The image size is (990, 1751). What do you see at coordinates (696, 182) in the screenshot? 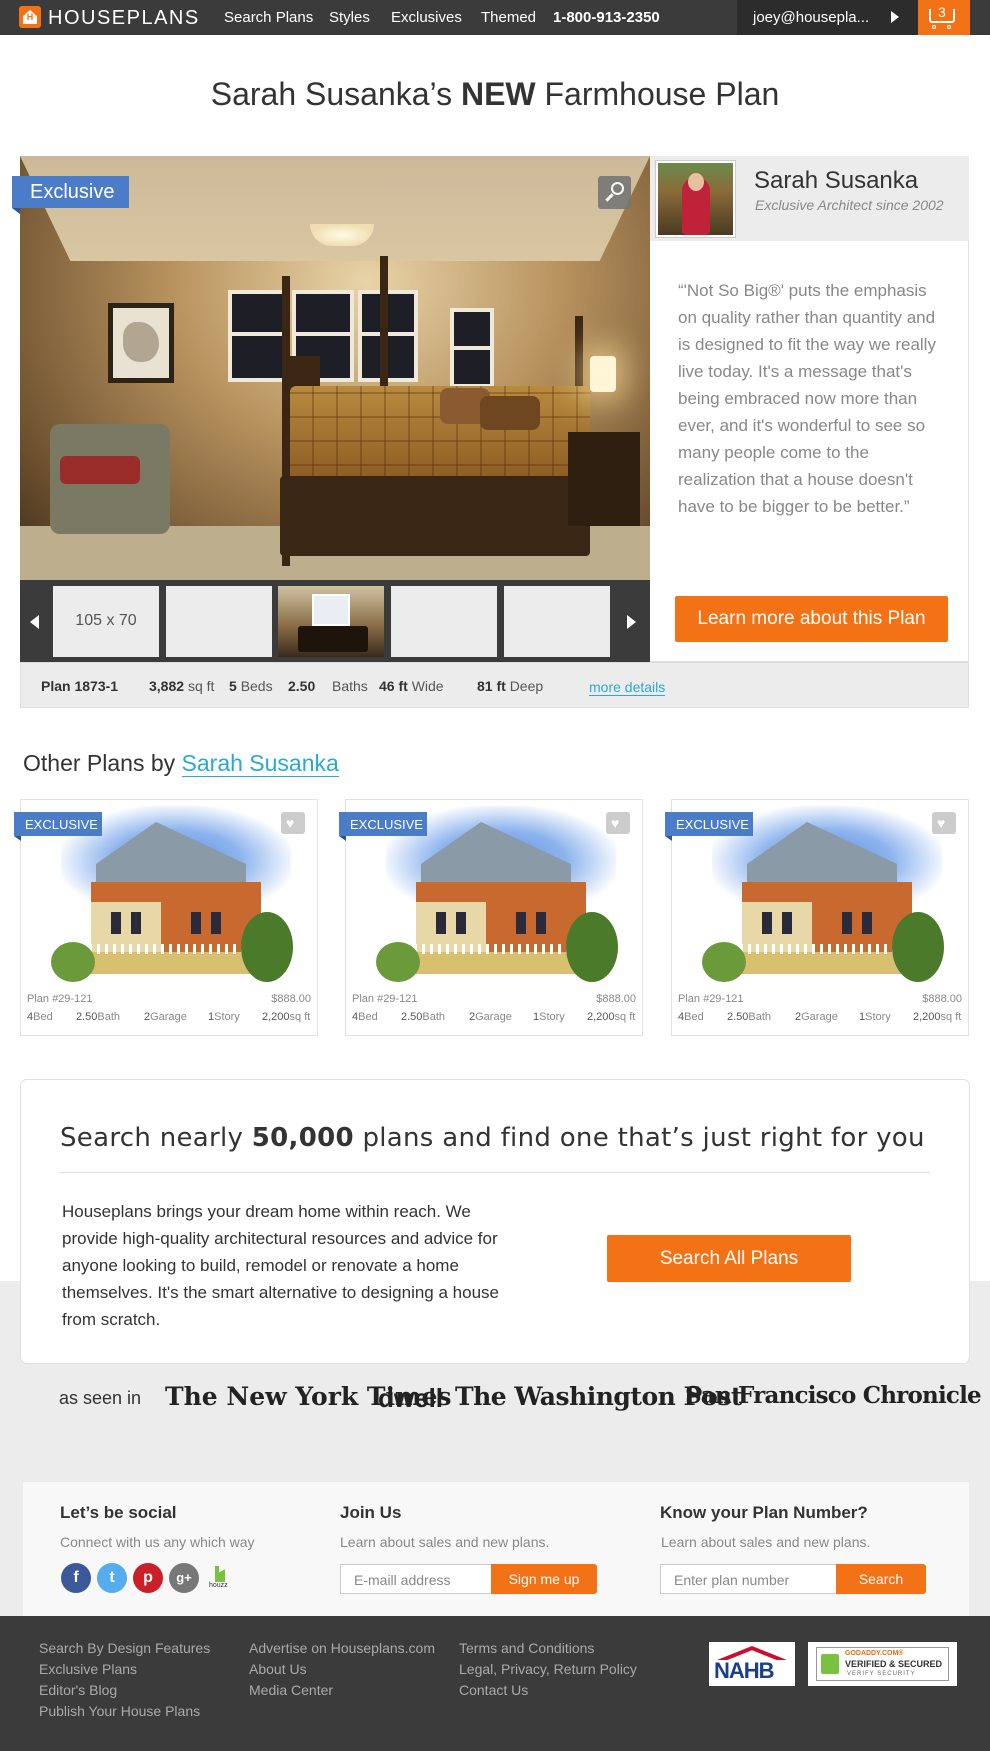
I see `avatar-face` at bounding box center [696, 182].